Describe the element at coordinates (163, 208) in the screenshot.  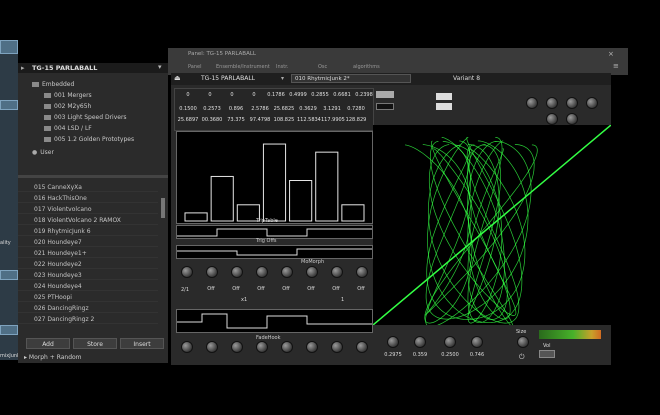
I see `scrollbar-thumb` at that location.